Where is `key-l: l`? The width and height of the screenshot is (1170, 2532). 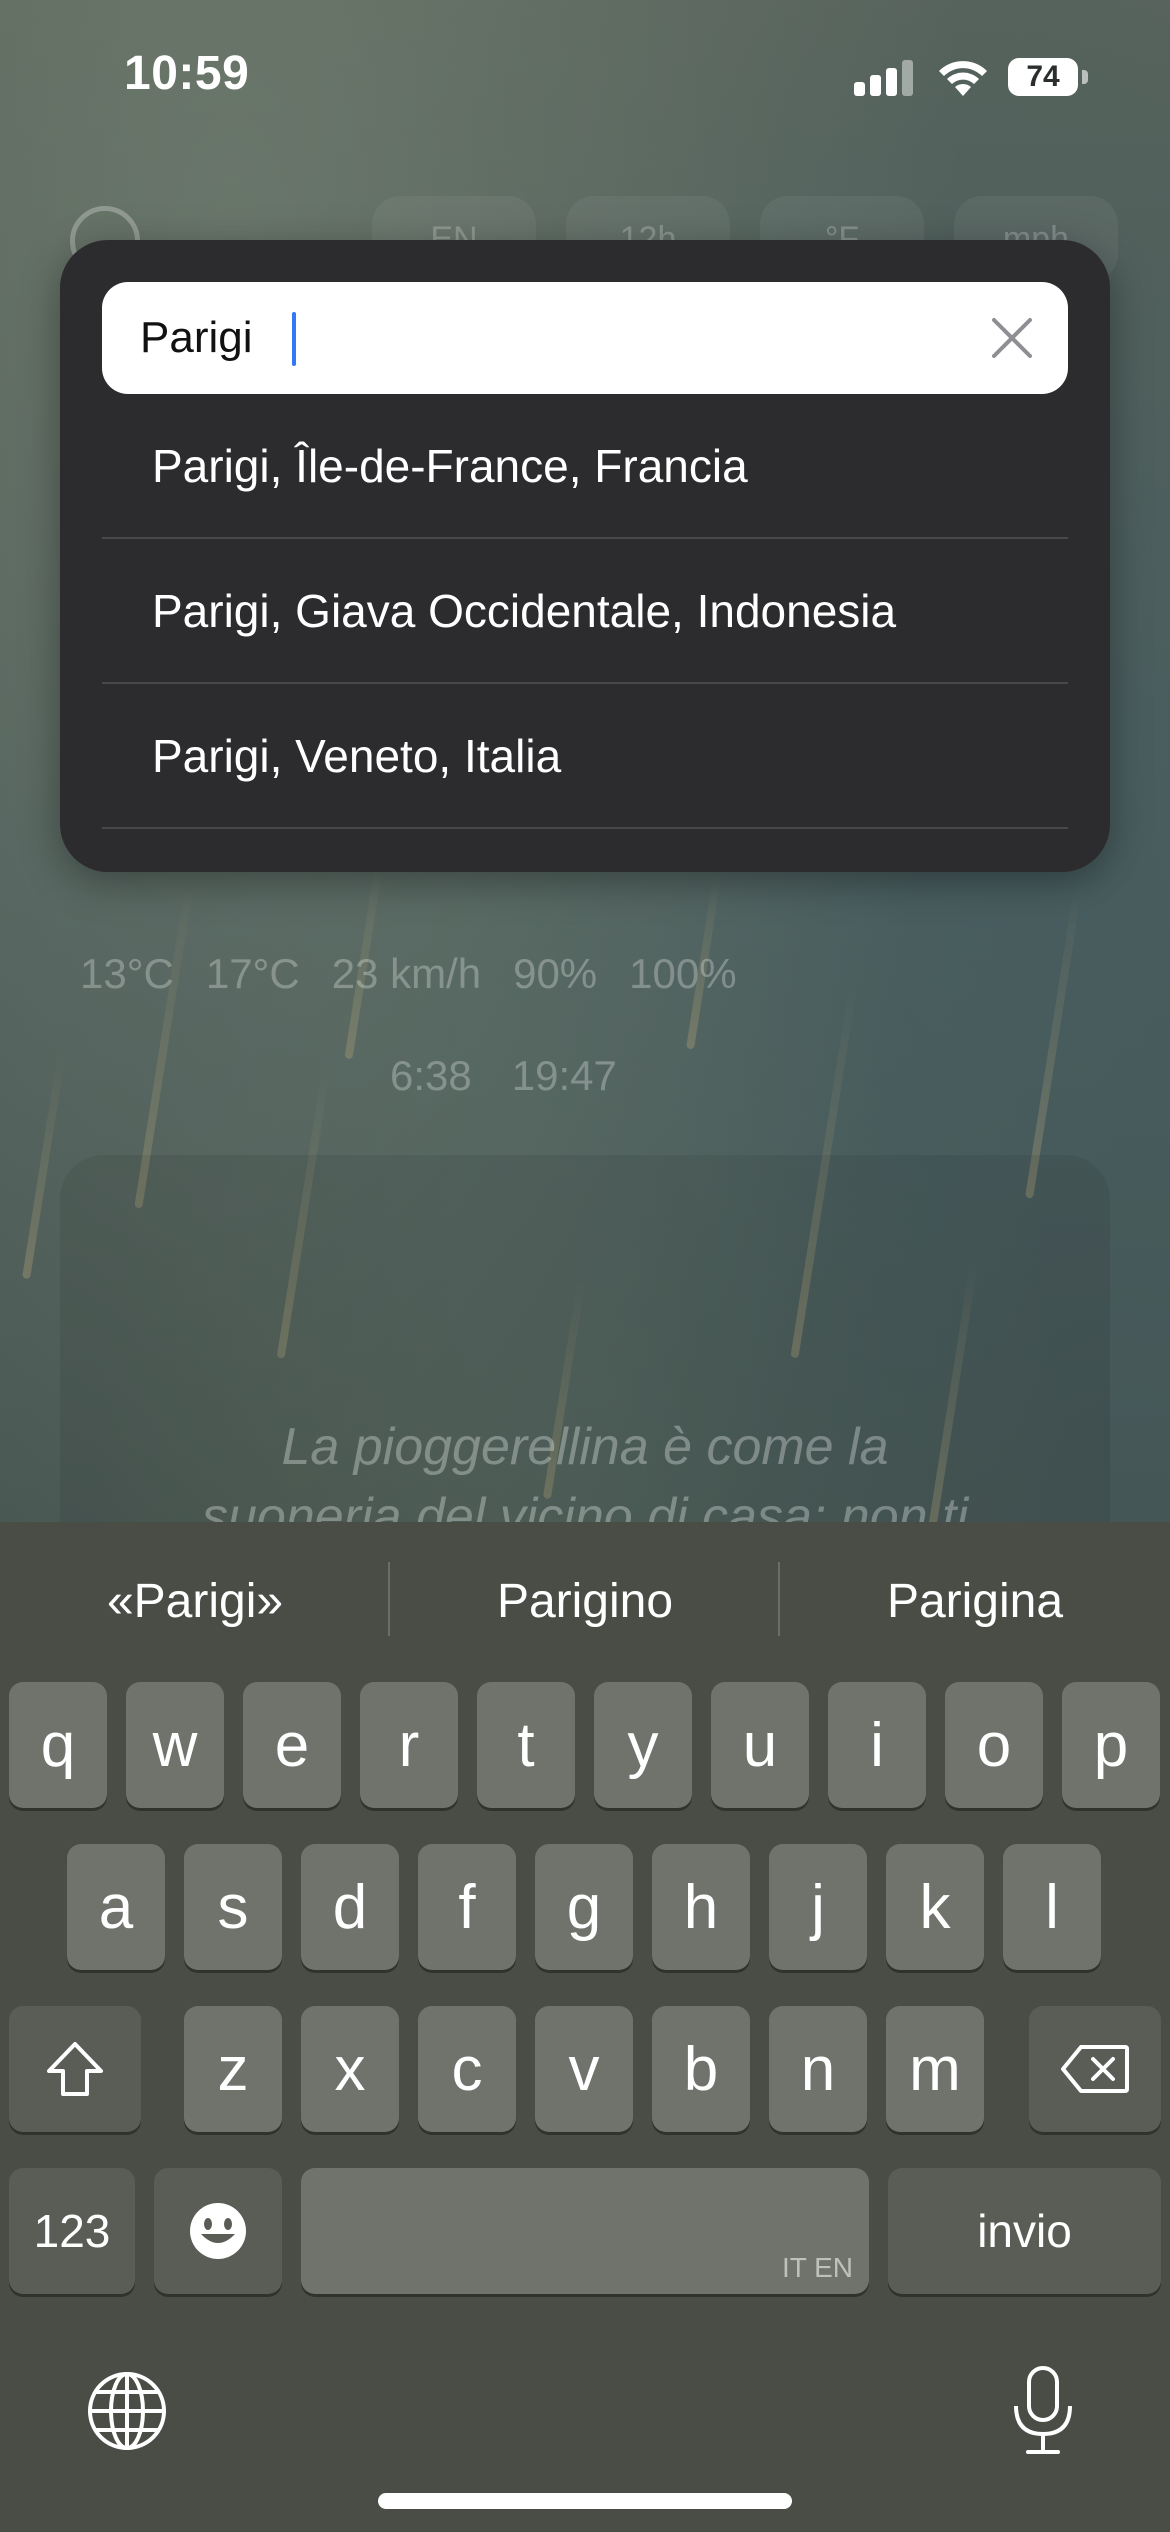
key-l: l is located at coordinates (1052, 1907).